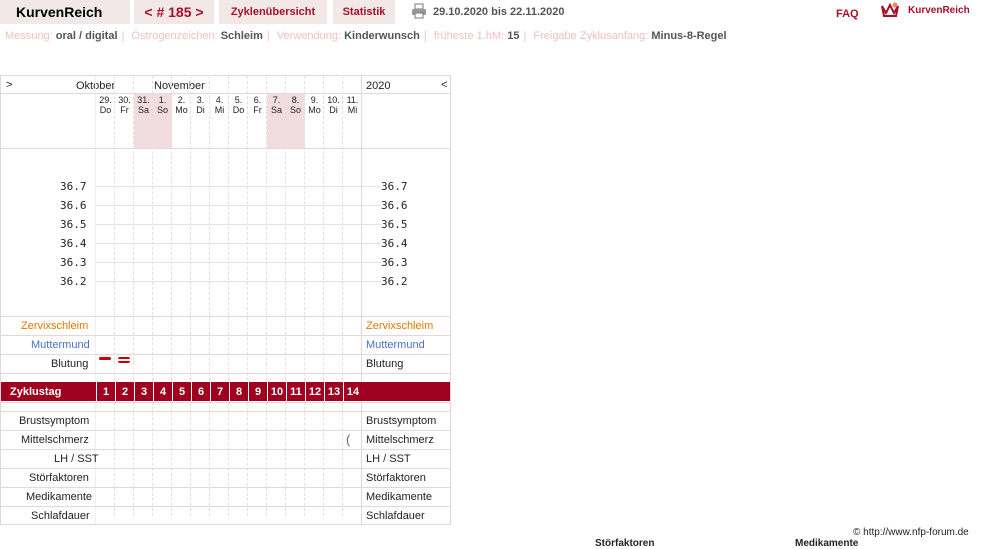  What do you see at coordinates (174, 12) in the screenshot?
I see `cycle-navigator: < # 185 >` at bounding box center [174, 12].